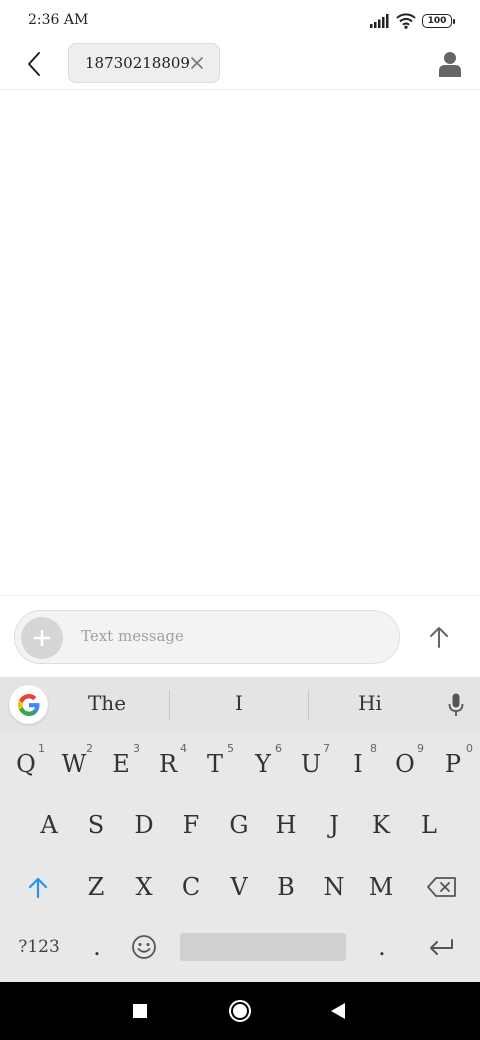 The image size is (480, 1040). What do you see at coordinates (144, 825) in the screenshot?
I see `key-d: D` at bounding box center [144, 825].